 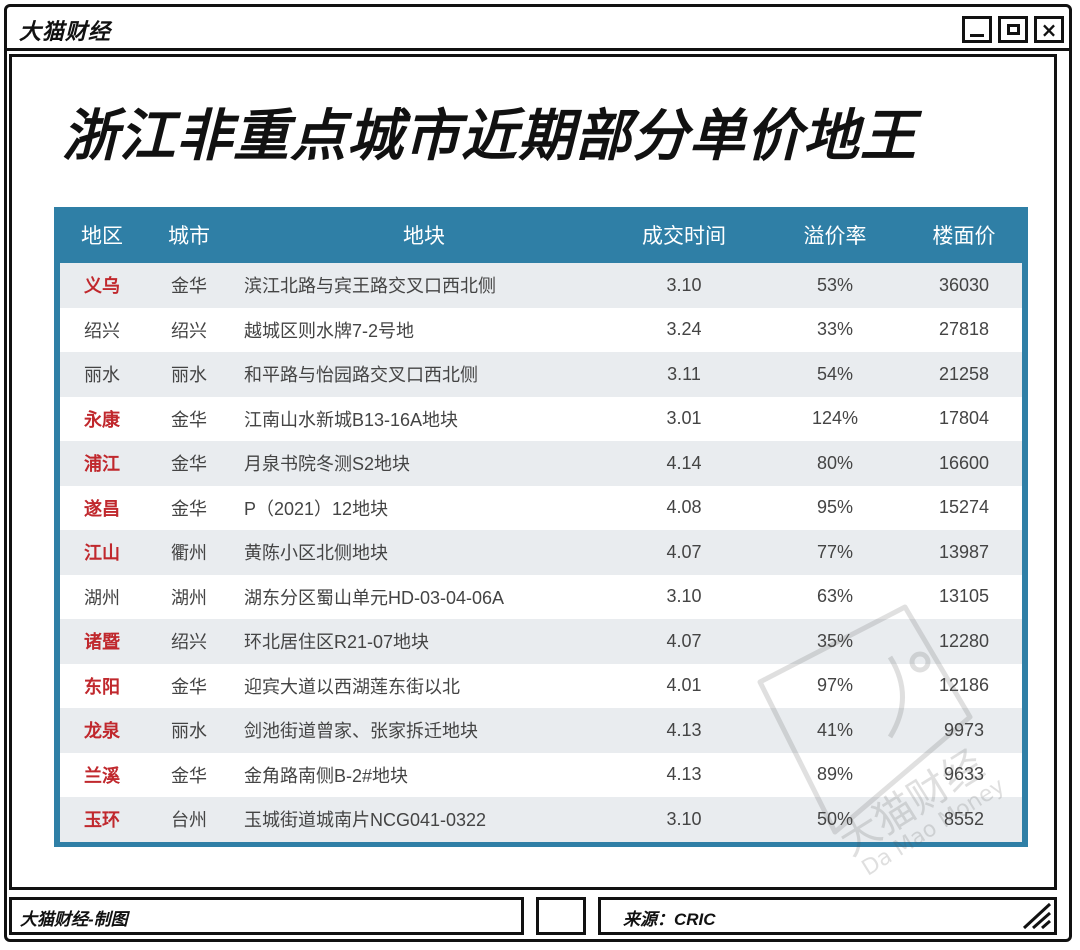 What do you see at coordinates (189, 597) in the screenshot?
I see `cell-city: 湖州` at bounding box center [189, 597].